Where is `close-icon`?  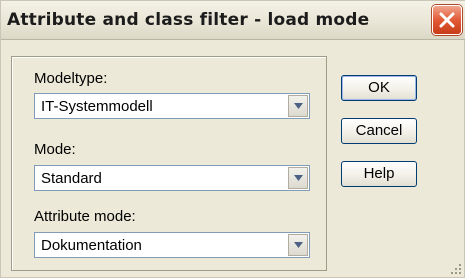
close-icon is located at coordinates (447, 20).